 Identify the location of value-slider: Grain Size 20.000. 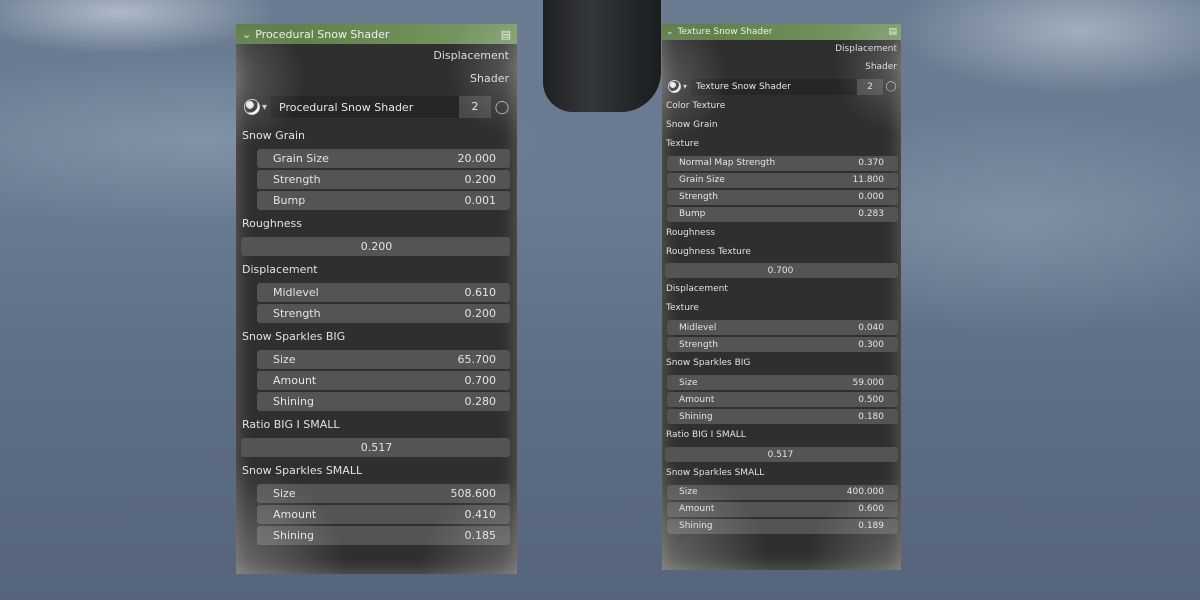
(383, 158).